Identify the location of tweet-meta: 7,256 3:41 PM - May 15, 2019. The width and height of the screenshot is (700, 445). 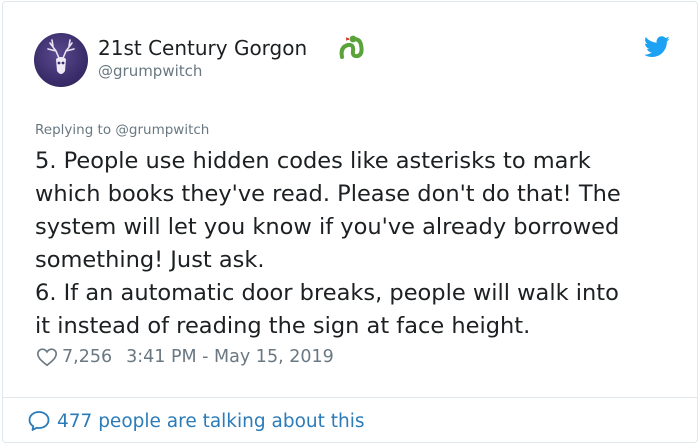
(185, 357).